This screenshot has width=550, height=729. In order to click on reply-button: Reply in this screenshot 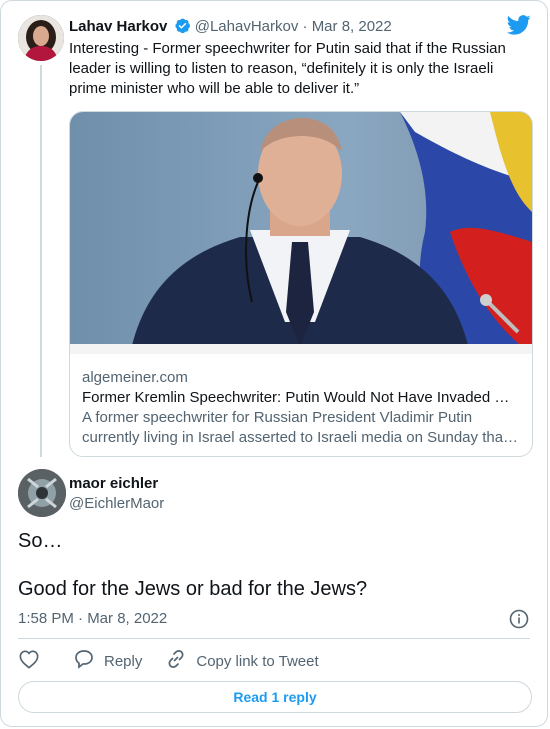, I will do `click(108, 661)`.